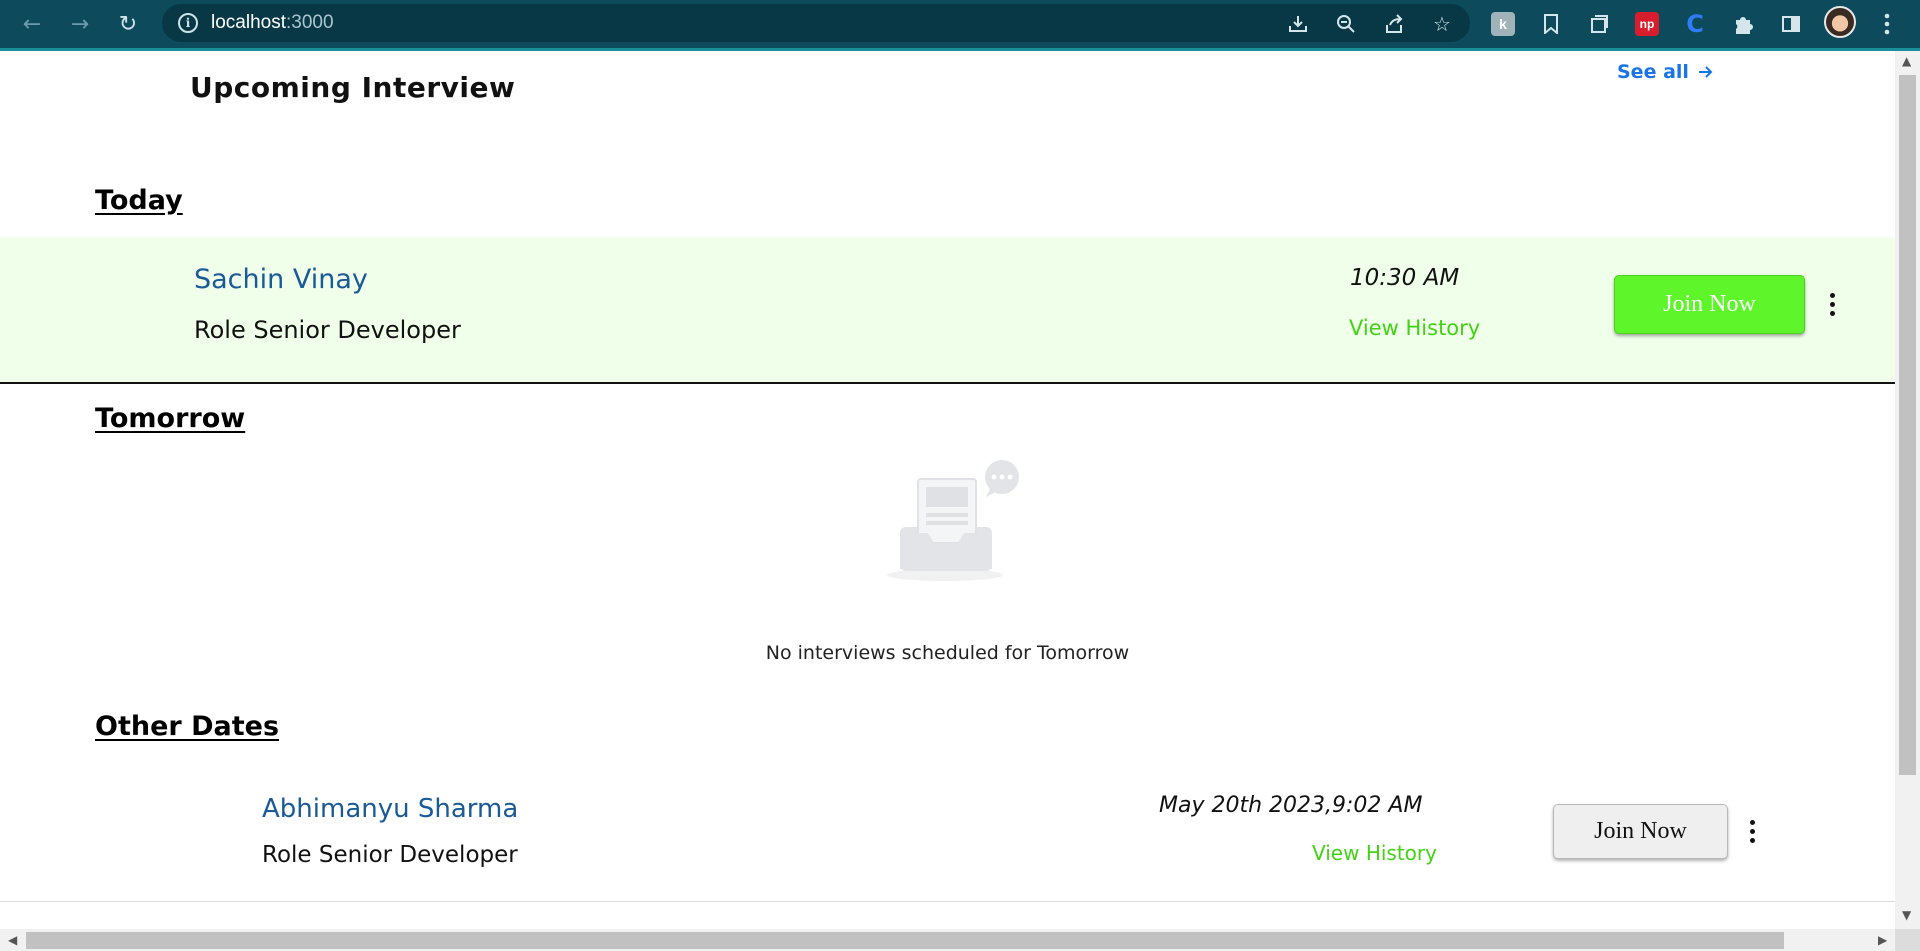  I want to click on bookmark-icon, so click(1551, 24).